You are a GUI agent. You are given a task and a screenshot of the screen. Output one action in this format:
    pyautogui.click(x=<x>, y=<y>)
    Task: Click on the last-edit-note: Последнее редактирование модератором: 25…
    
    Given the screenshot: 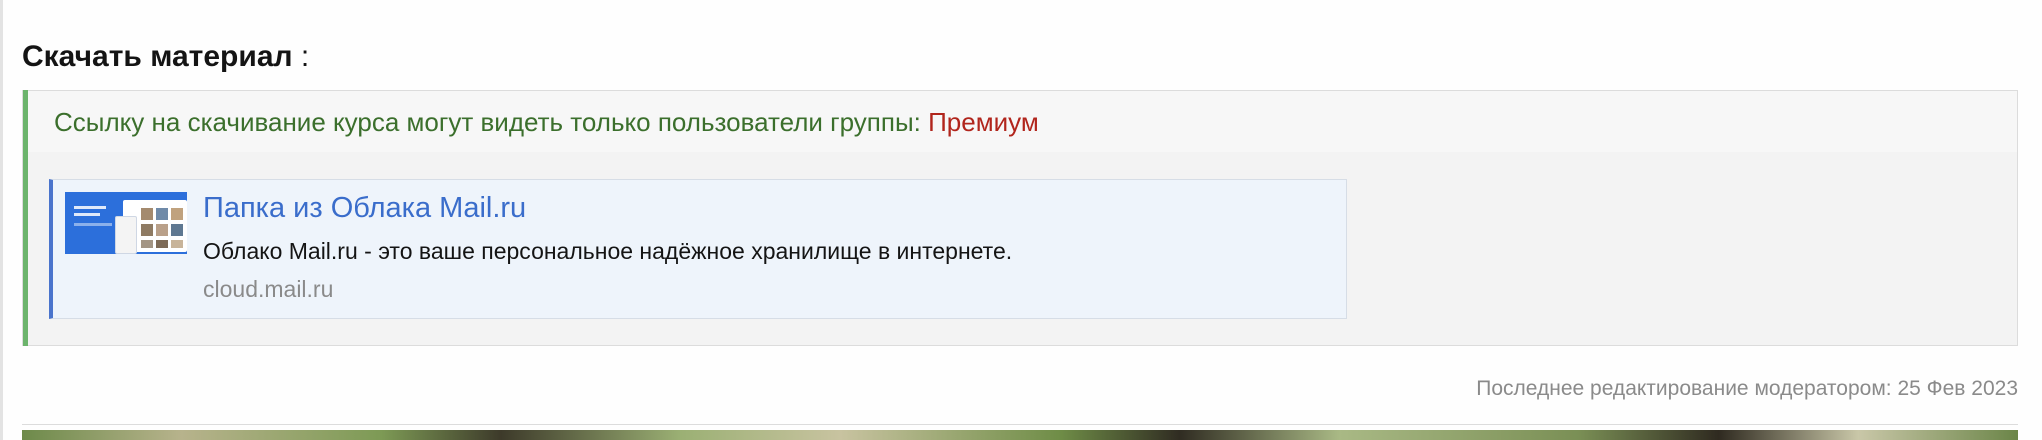 What is the action you would take?
    pyautogui.click(x=1747, y=388)
    